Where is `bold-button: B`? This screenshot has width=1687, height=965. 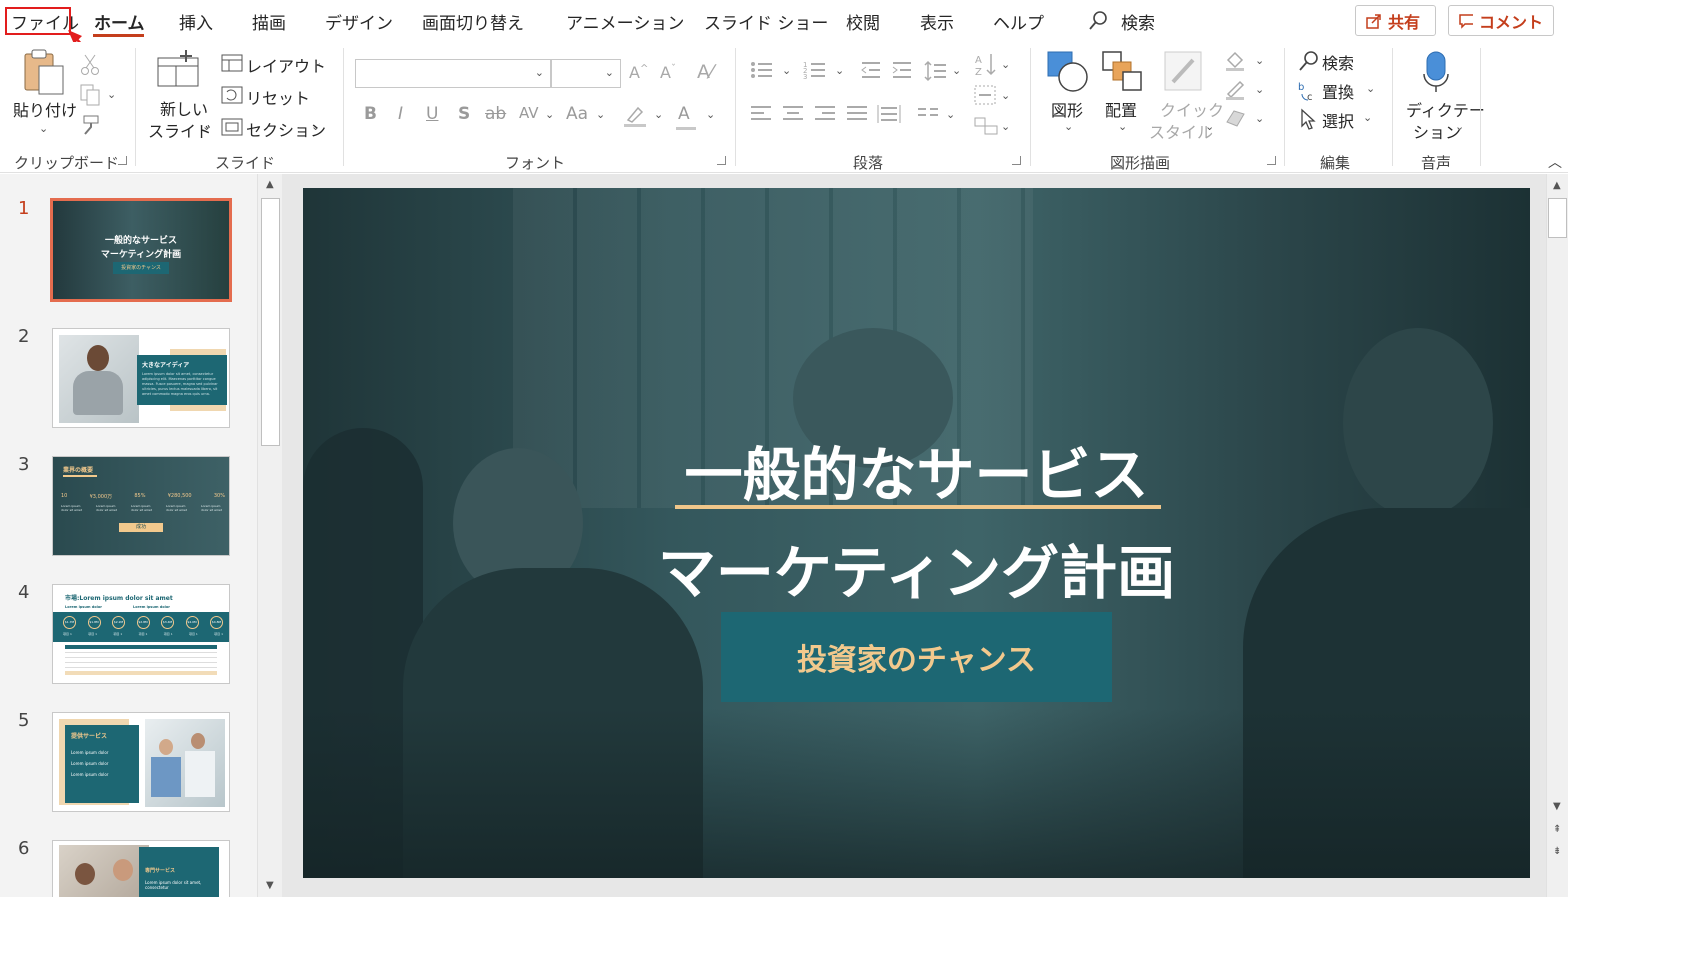 bold-button: B is located at coordinates (370, 114).